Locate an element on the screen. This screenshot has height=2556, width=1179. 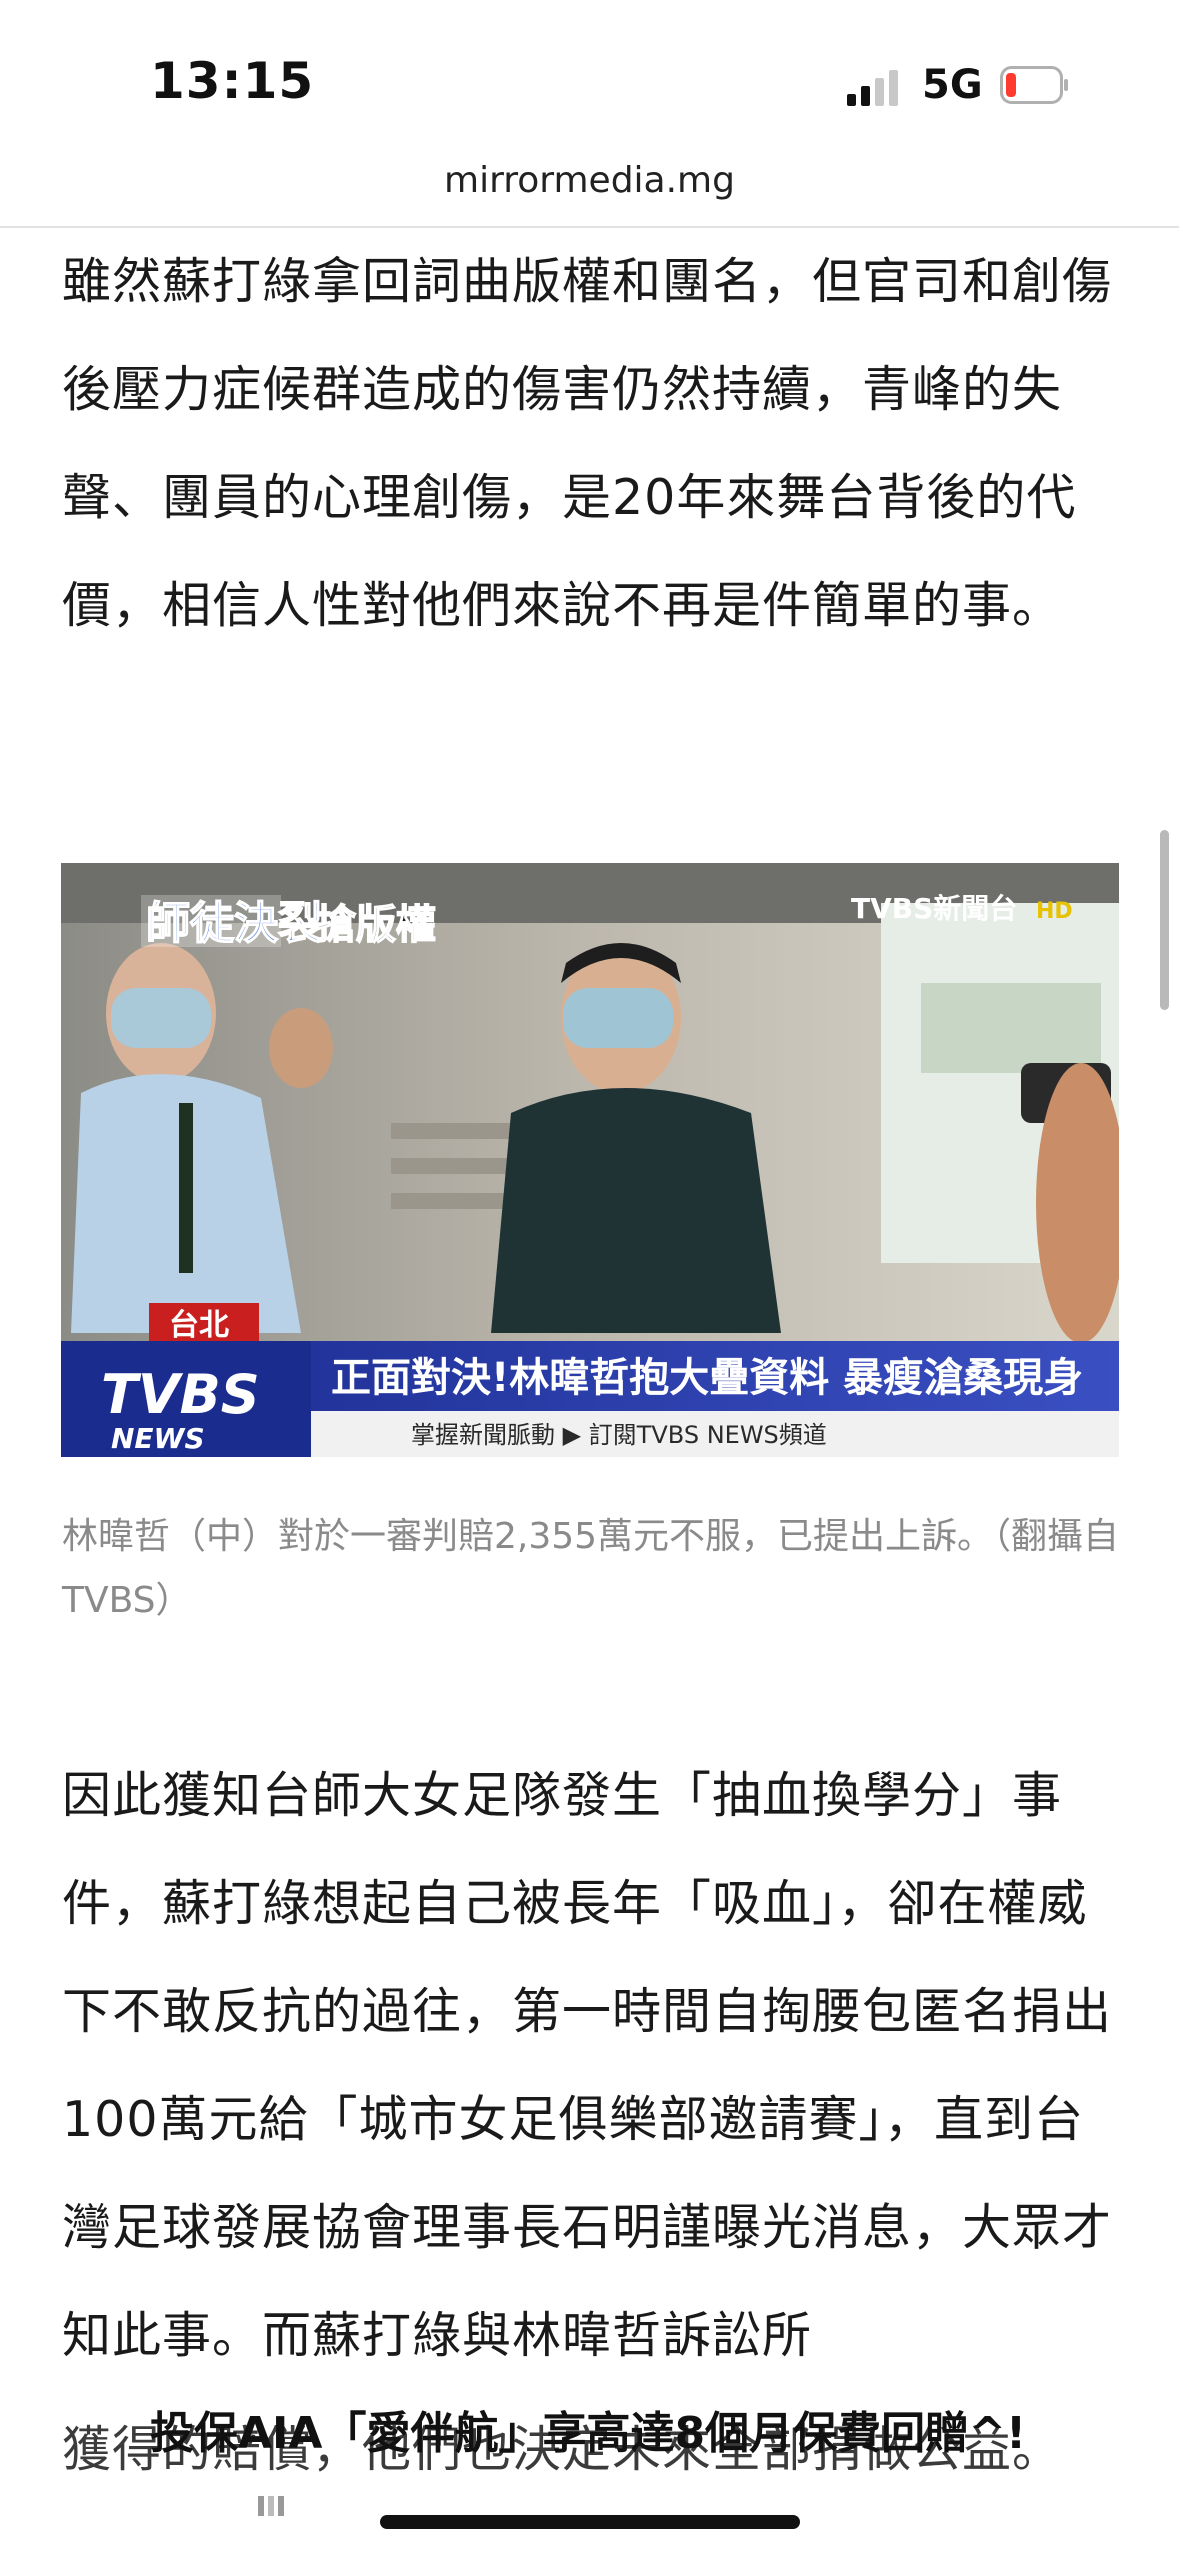
headline-text: 正面對決!林暐哲抱大疊資料 暴瘦滄桑現身 is located at coordinates (707, 1378).